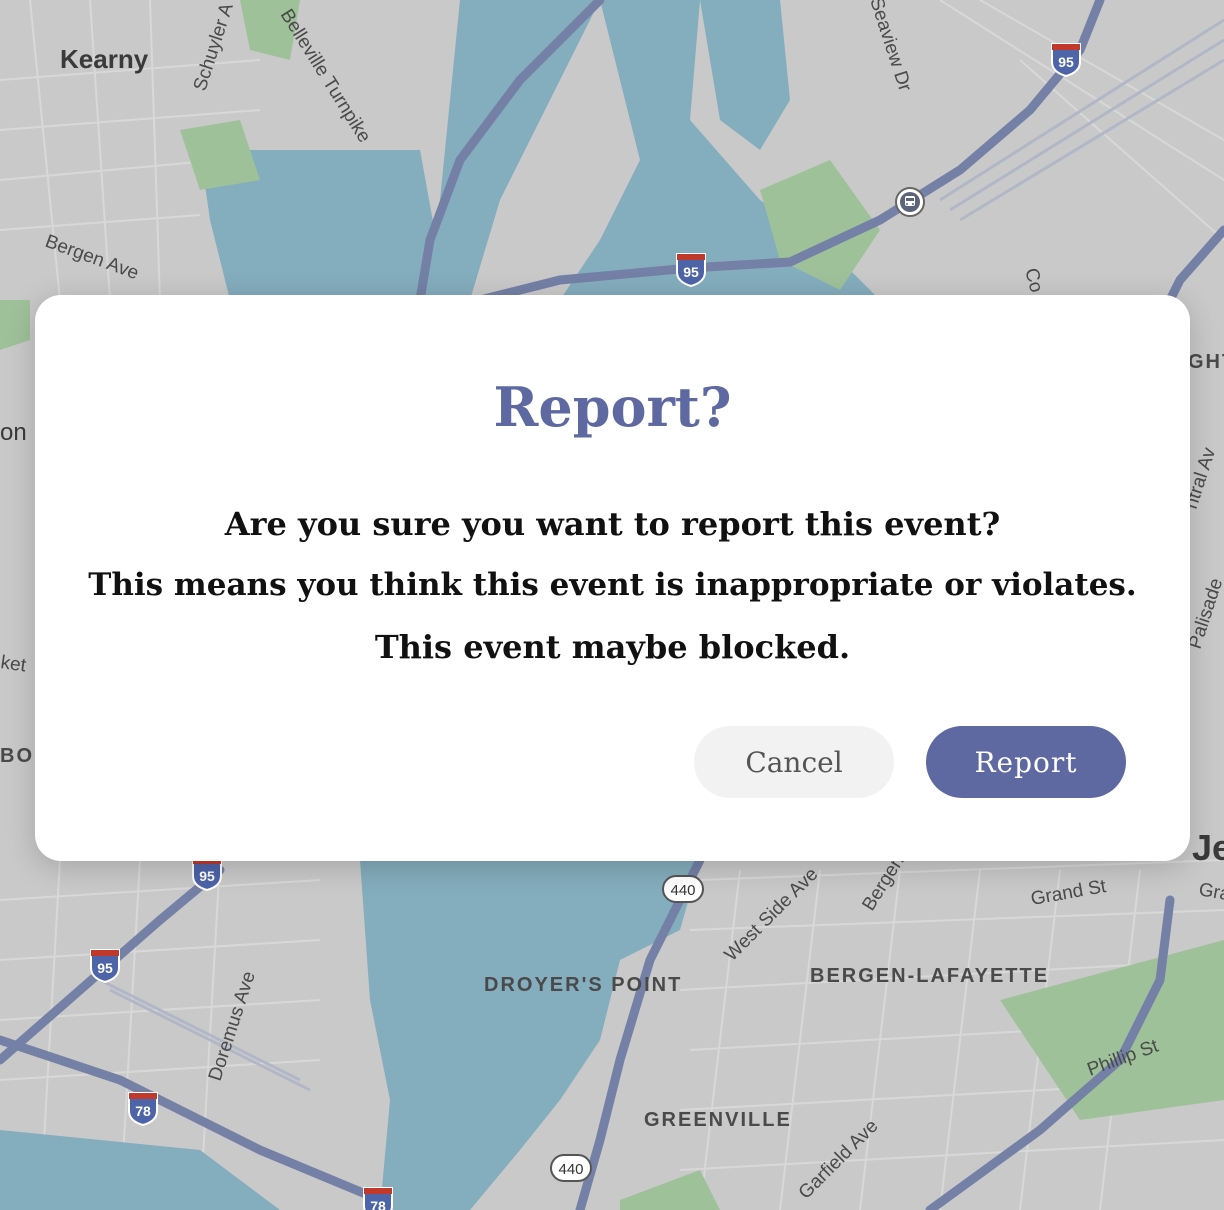 The height and width of the screenshot is (1210, 1224). Describe the element at coordinates (1208, 847) in the screenshot. I see `place-label-partial-je: Je` at that location.